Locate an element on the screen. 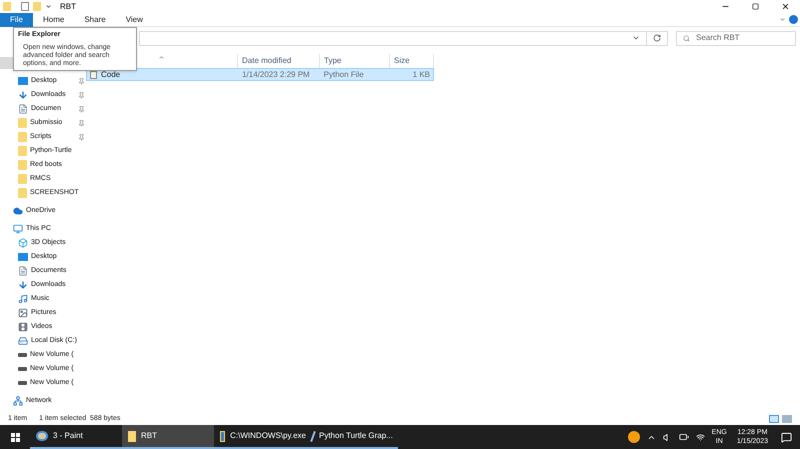  search-field: Search RBT is located at coordinates (736, 38).